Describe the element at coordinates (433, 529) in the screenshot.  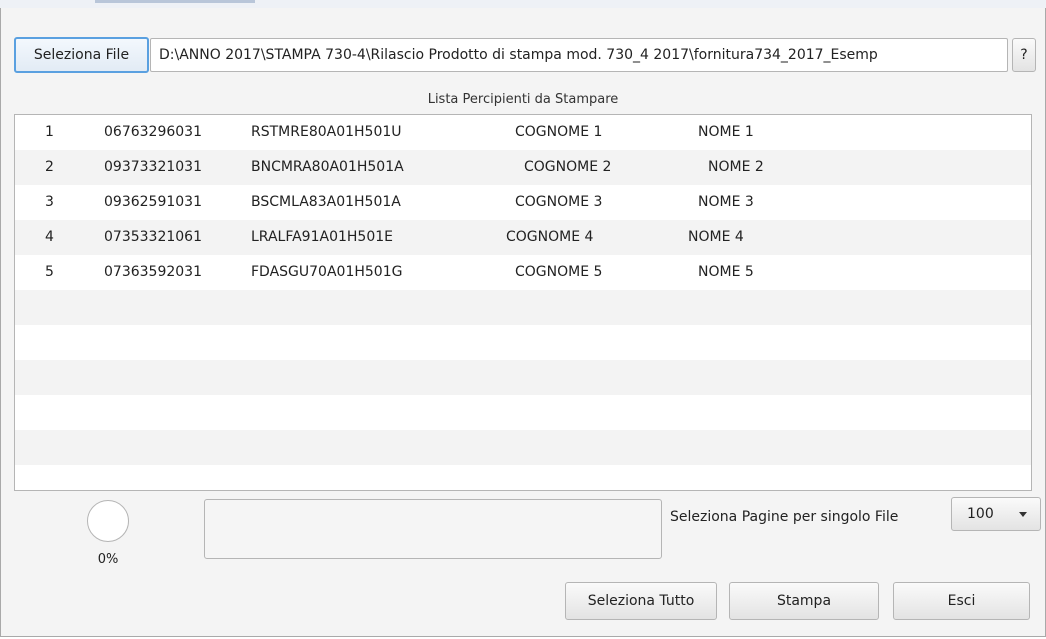
I see `status-text-area` at that location.